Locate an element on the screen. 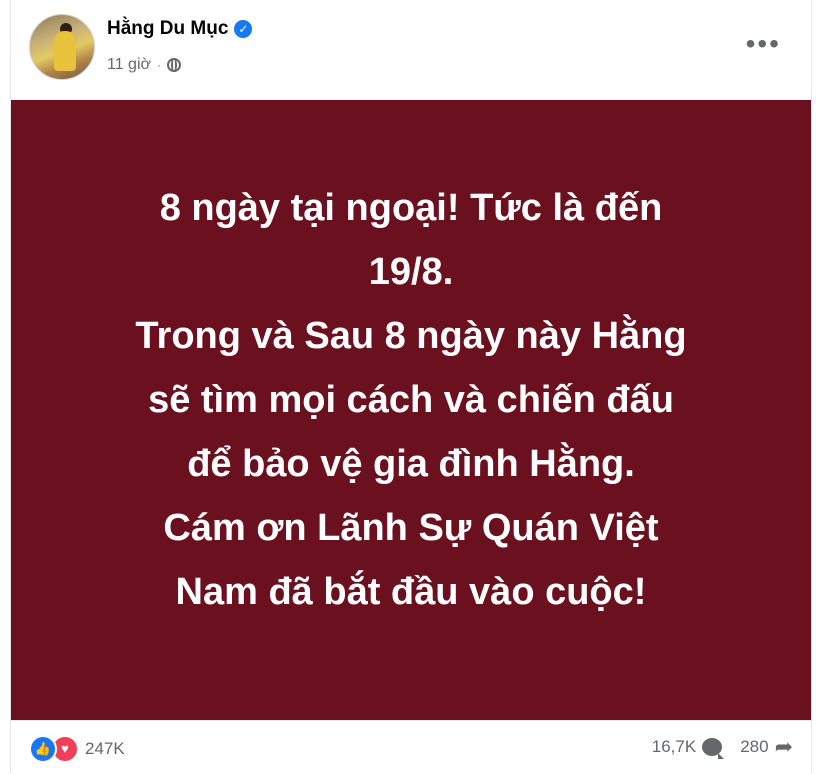 The width and height of the screenshot is (820, 774). comment-icon is located at coordinates (713, 748).